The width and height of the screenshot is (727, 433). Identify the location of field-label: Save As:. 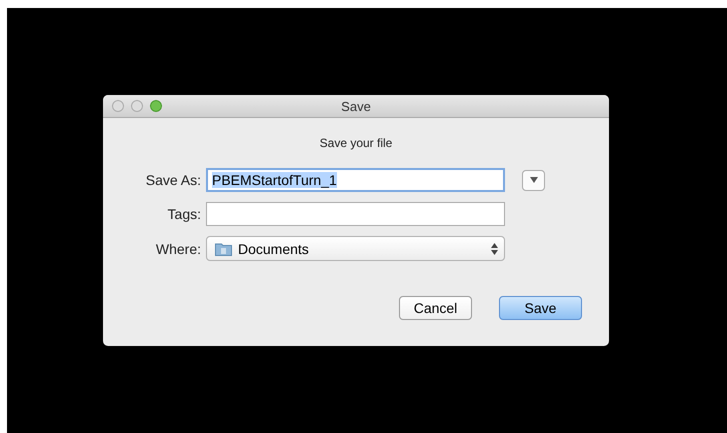
(172, 180).